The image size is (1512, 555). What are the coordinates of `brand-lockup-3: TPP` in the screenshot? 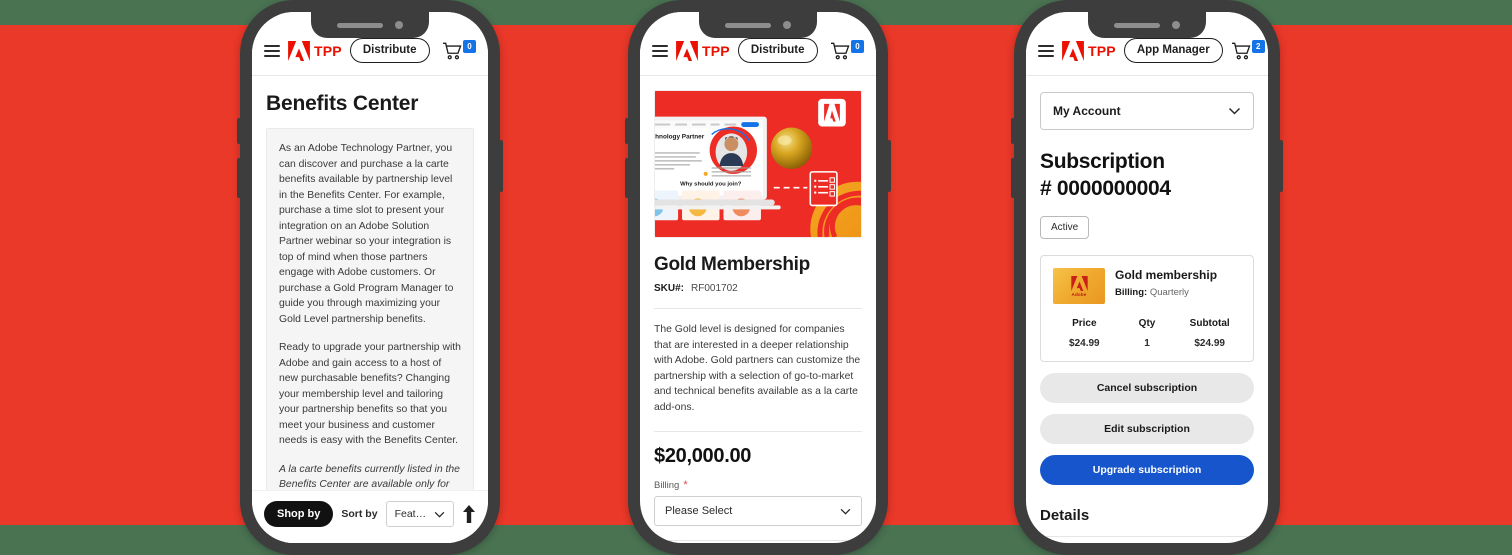 It's located at (1089, 50).